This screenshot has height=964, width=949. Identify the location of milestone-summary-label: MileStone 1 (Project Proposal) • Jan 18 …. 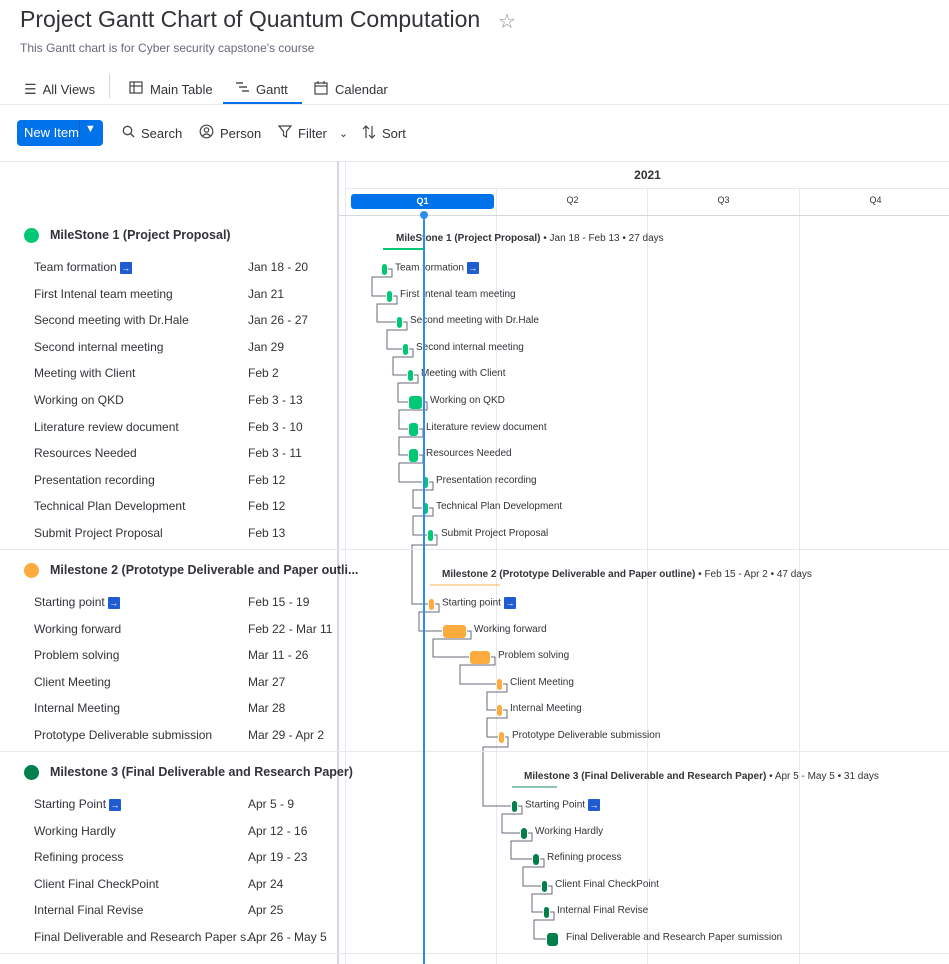
(530, 238).